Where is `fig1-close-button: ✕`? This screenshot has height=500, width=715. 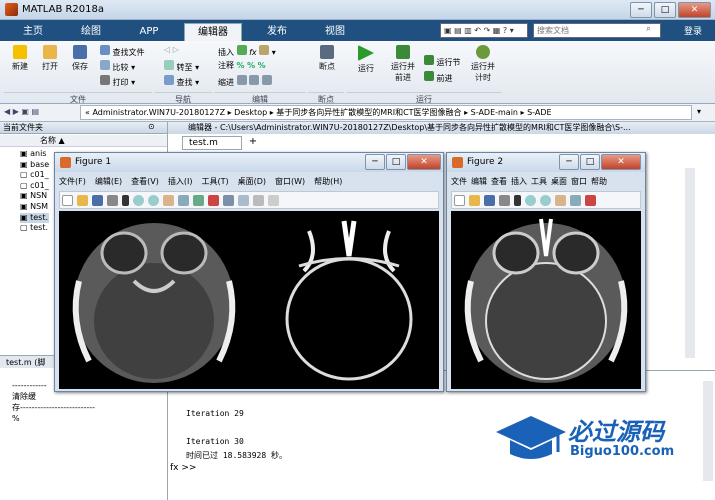 fig1-close-button: ✕ is located at coordinates (424, 162).